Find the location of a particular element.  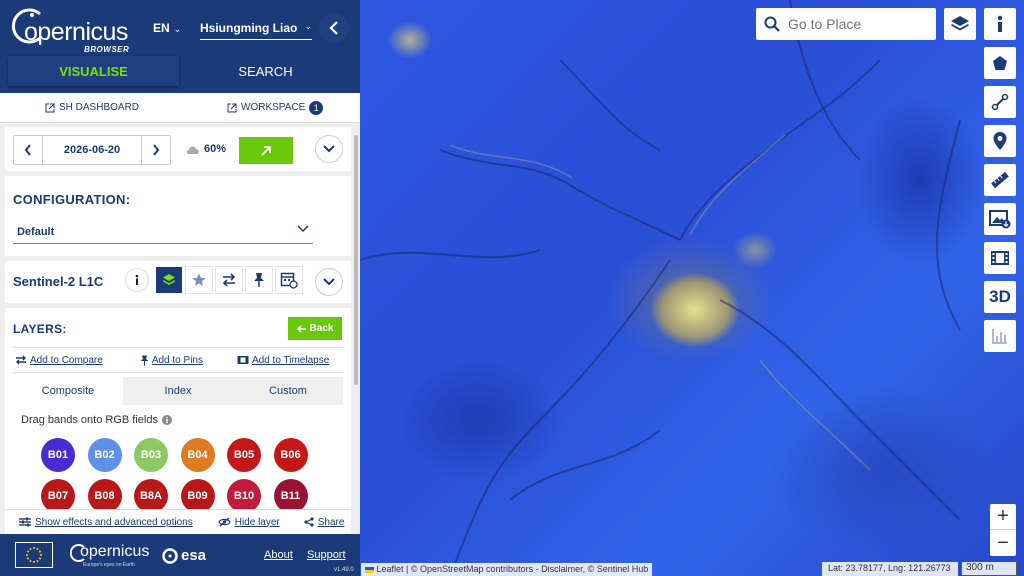

workspace-count-badge: 1 is located at coordinates (316, 107).